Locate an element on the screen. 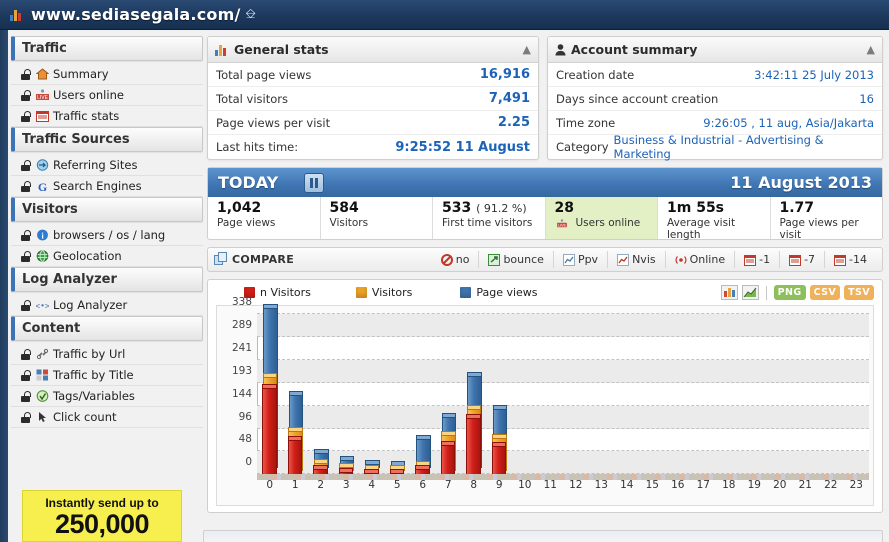 The image size is (889, 542). sidebar-item-log-analyzer: <•> Log Analyzer is located at coordinates (107, 305).